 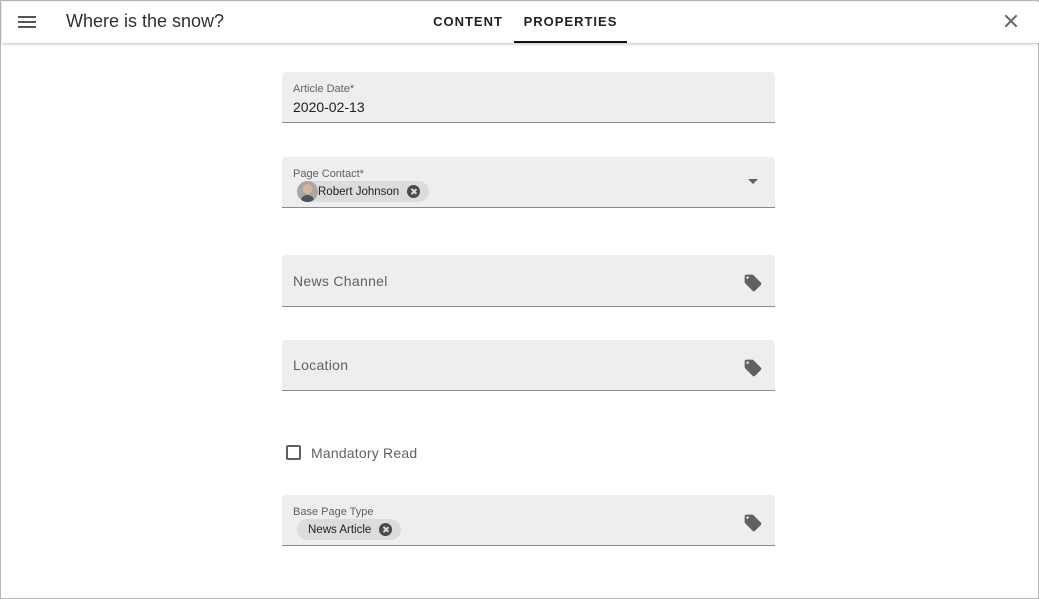 I want to click on tab-content: CONTENT, so click(x=468, y=22).